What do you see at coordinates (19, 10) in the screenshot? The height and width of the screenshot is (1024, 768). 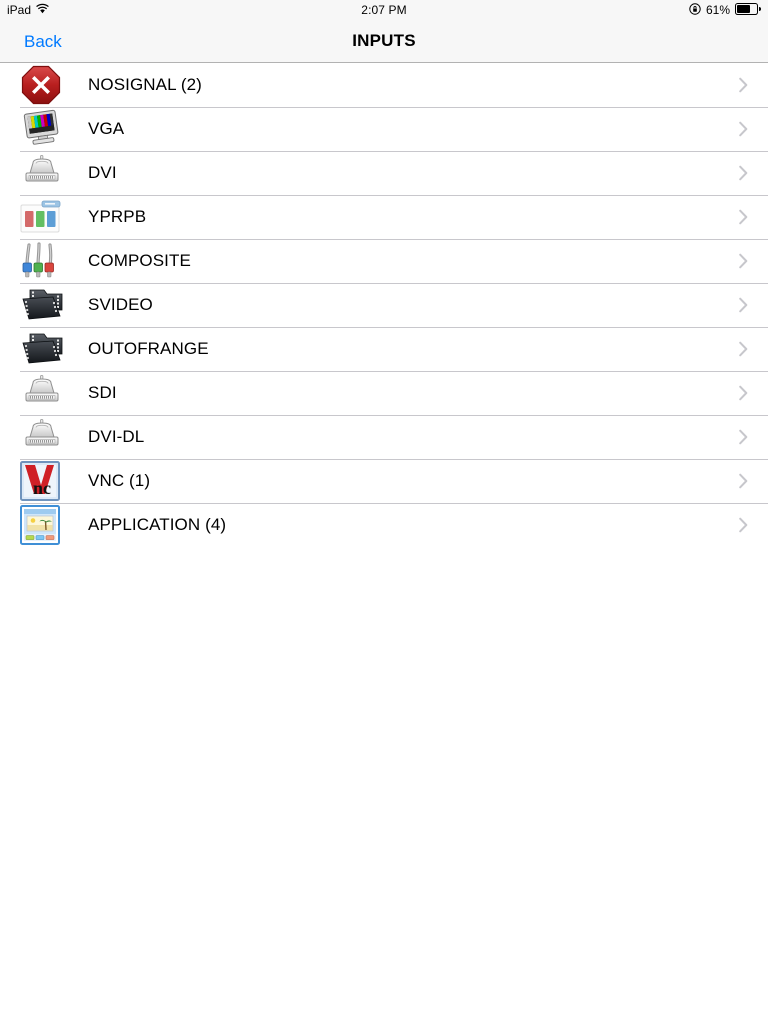 I see `carrier-label: iPad` at bounding box center [19, 10].